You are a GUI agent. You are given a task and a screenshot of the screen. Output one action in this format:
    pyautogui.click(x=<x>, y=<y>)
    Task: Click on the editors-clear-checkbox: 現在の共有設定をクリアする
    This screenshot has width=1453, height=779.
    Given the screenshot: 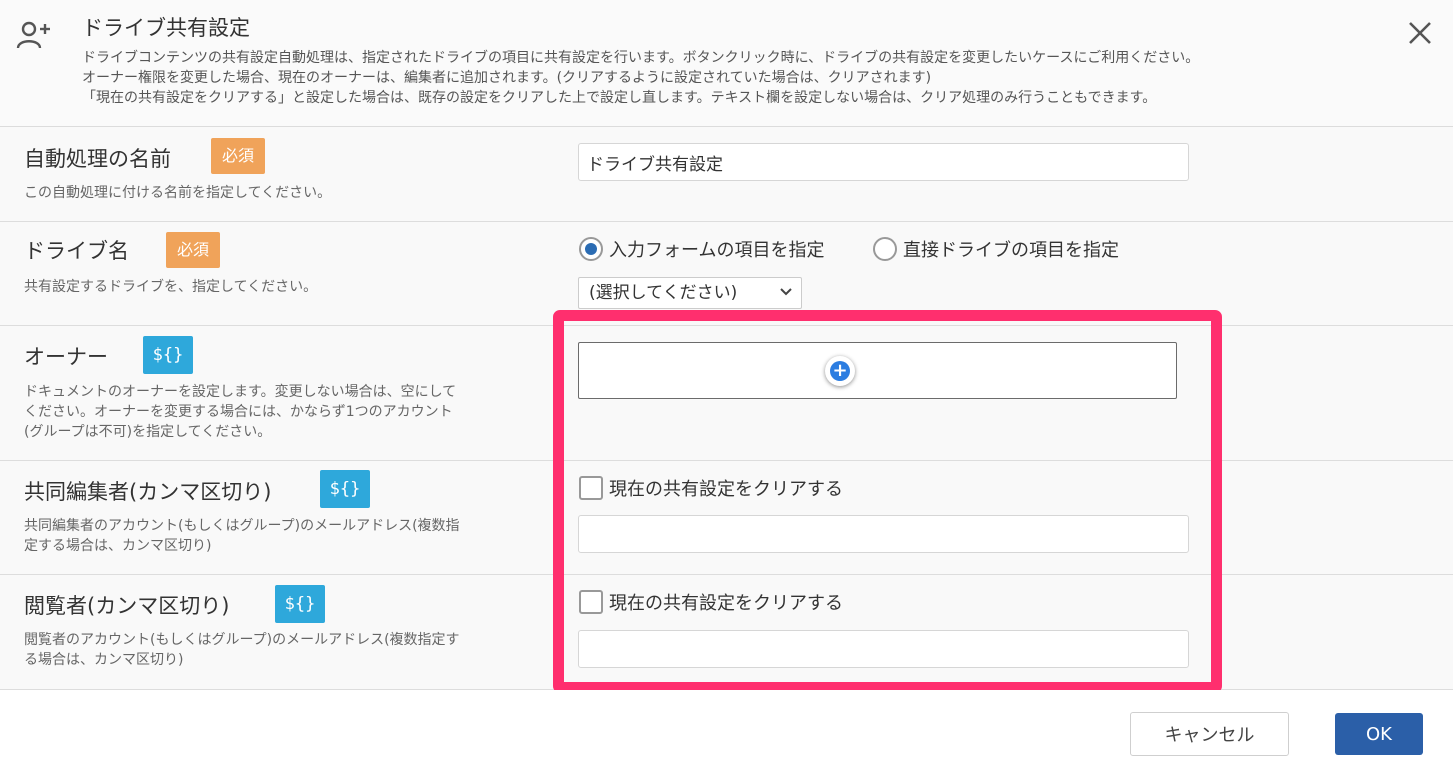 What is the action you would take?
    pyautogui.click(x=711, y=488)
    